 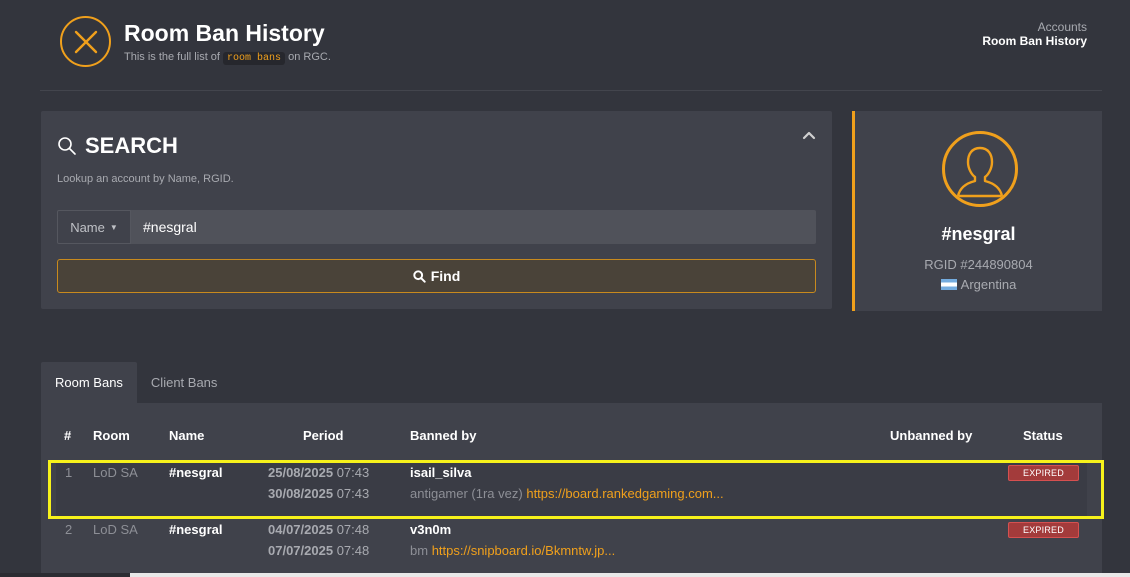 What do you see at coordinates (443, 435) in the screenshot?
I see `column-header-banned-by: Banned by` at bounding box center [443, 435].